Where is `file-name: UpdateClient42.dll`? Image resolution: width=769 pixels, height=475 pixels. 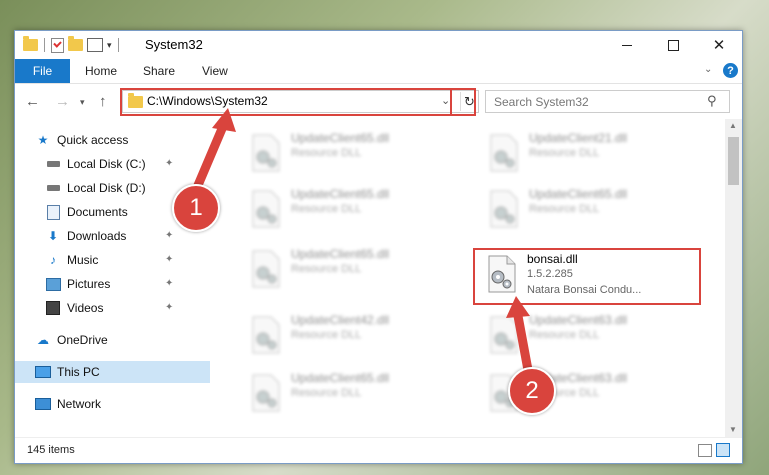
file-name: UpdateClient42.dll is located at coordinates (340, 320).